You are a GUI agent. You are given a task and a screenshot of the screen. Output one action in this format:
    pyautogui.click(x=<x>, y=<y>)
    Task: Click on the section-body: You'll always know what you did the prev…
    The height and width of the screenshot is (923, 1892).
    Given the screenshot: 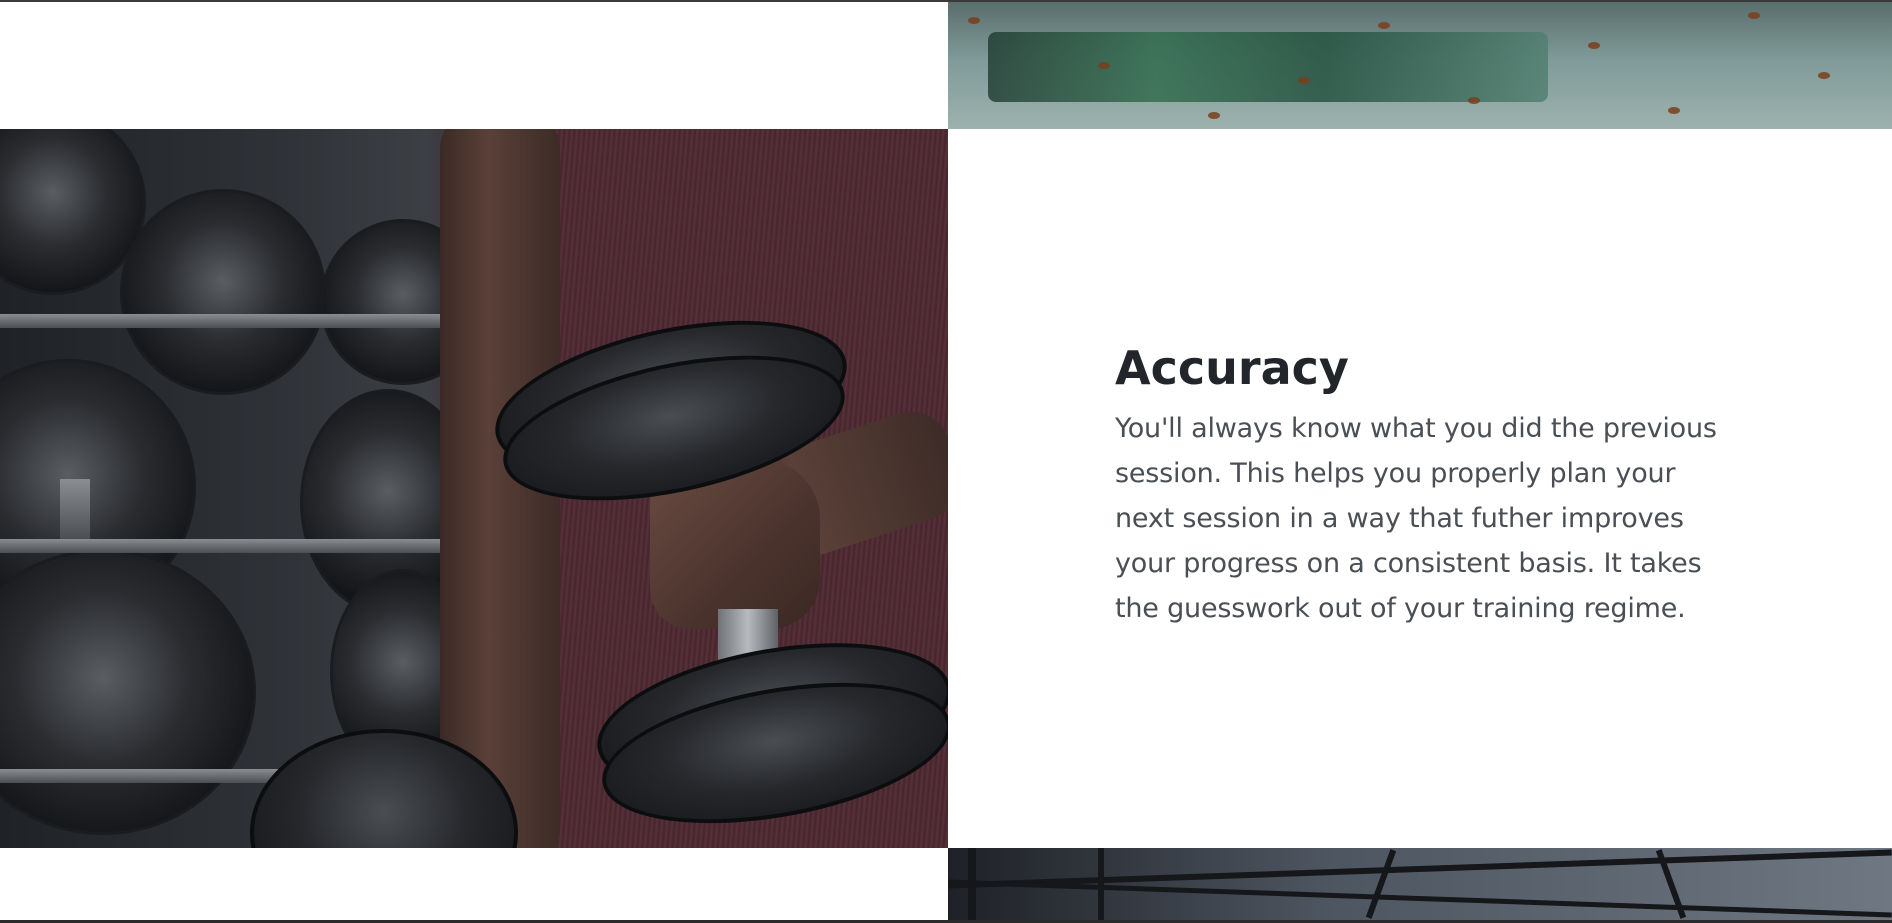 What is the action you would take?
    pyautogui.click(x=1416, y=518)
    